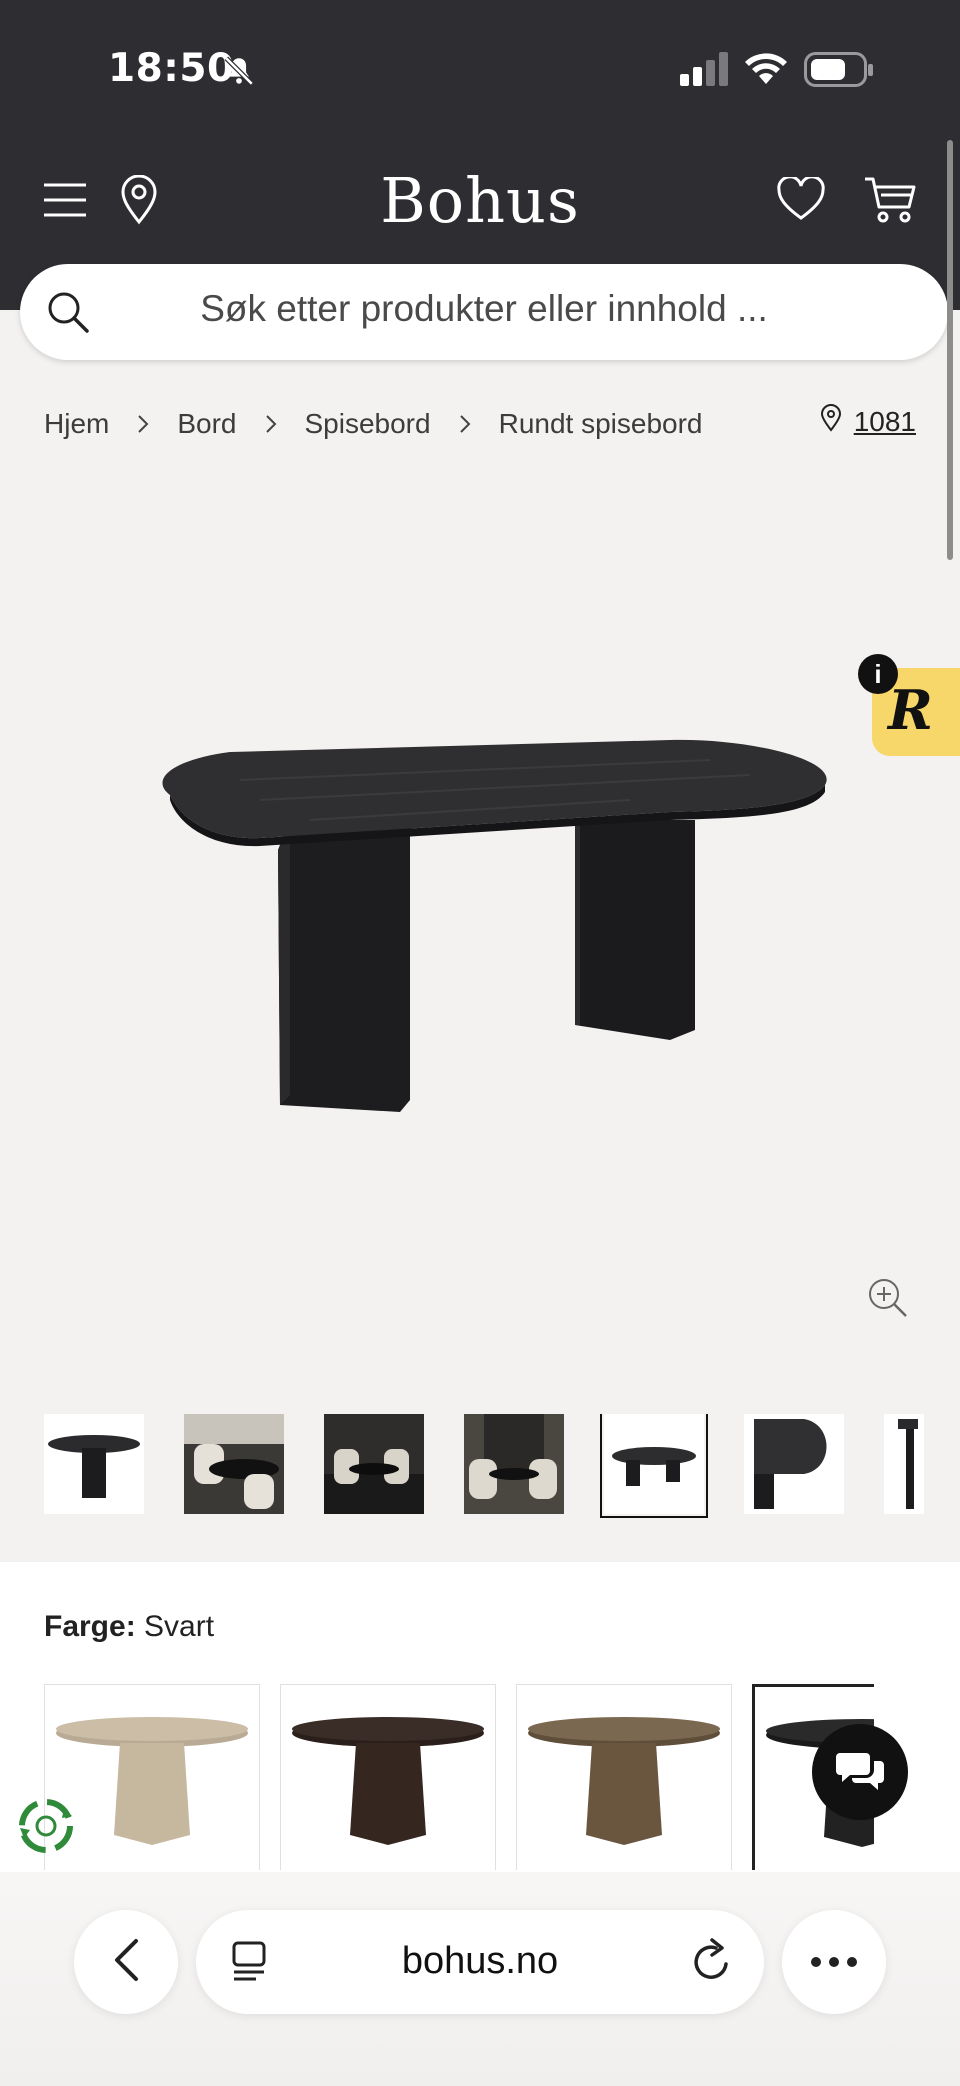  I want to click on chat-bubbles-icon, so click(860, 1772).